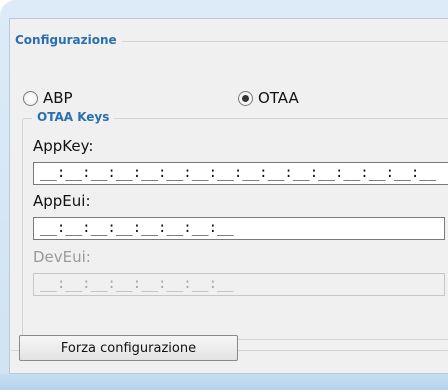 The image size is (448, 390). I want to click on otaa-radio-label: OTAA, so click(278, 98).